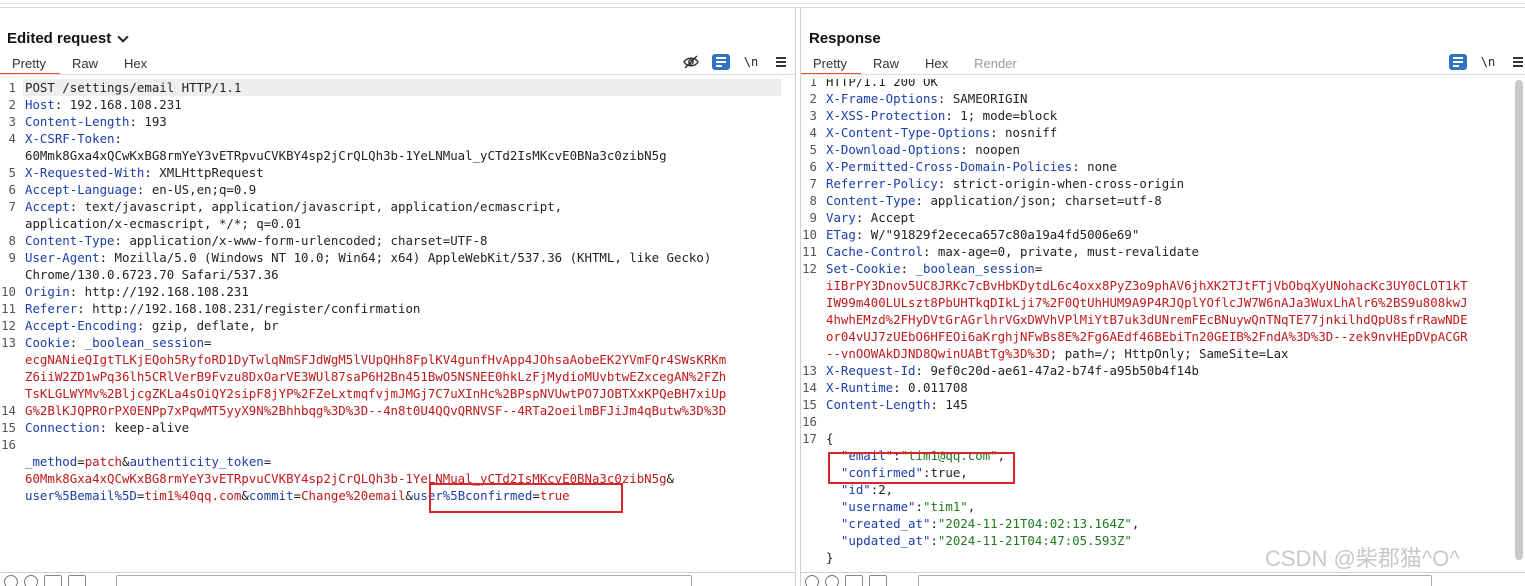  Describe the element at coordinates (982, 98) in the screenshot. I see `code-token: : SAMEORIGIN` at that location.